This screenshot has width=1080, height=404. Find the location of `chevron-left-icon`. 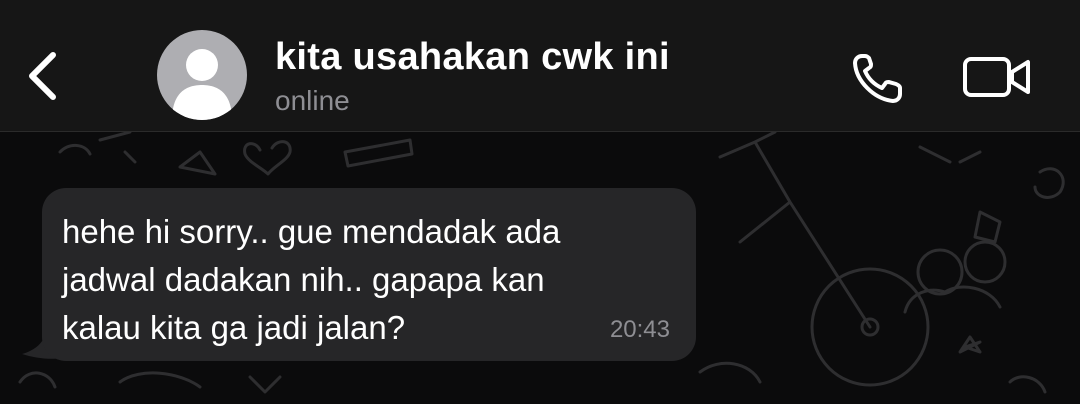

chevron-left-icon is located at coordinates (42, 76).